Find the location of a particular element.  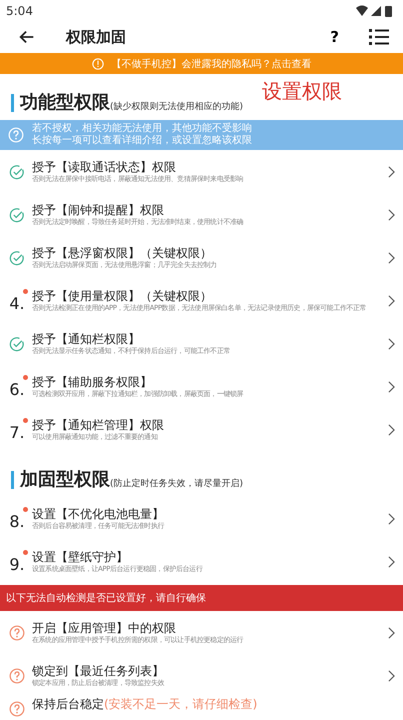

section-subtitle: (防止定时任务失效，请尽量开启) is located at coordinates (177, 484).